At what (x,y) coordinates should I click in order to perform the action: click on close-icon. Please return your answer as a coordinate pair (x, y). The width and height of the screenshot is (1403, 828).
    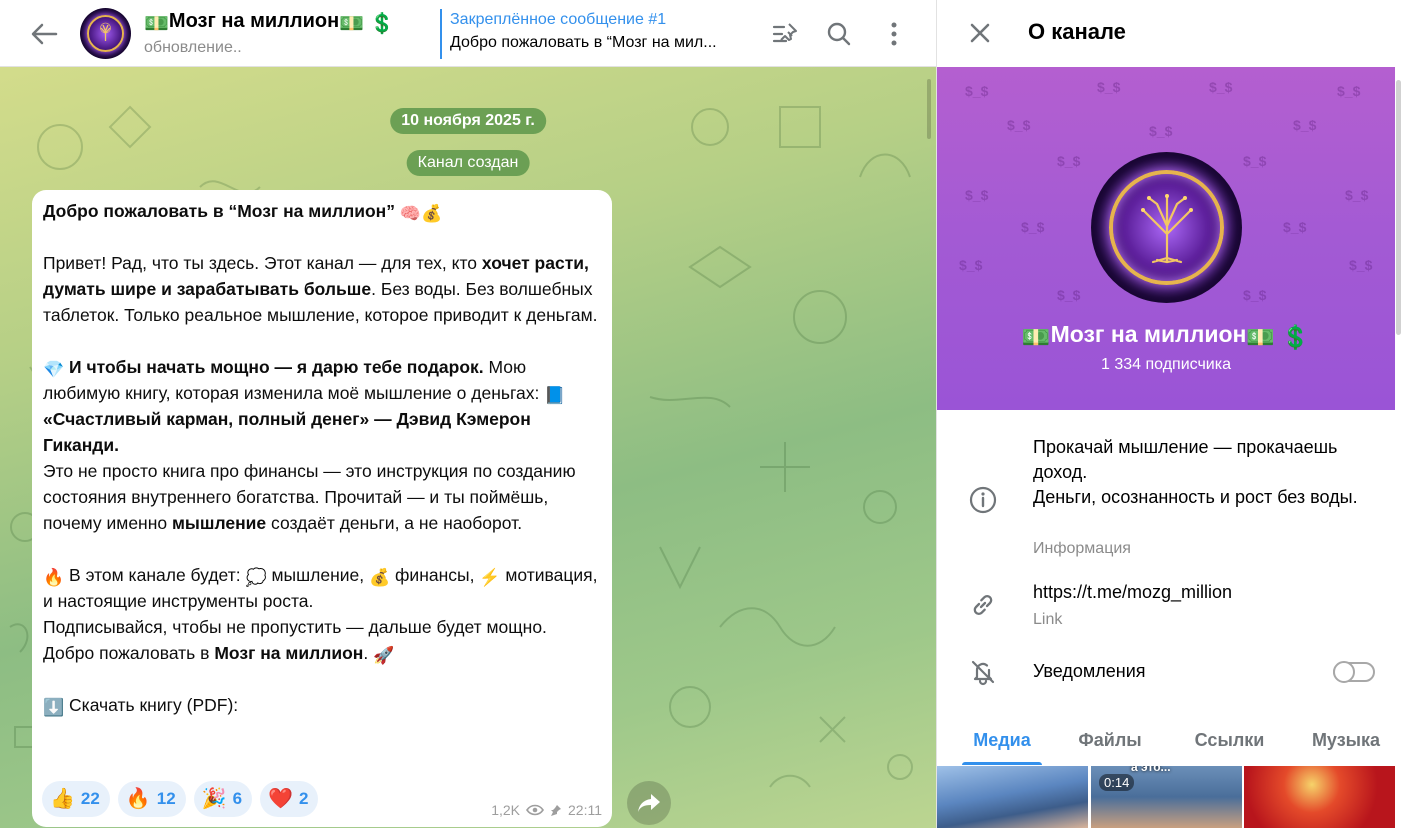
    Looking at the image, I should click on (980, 33).